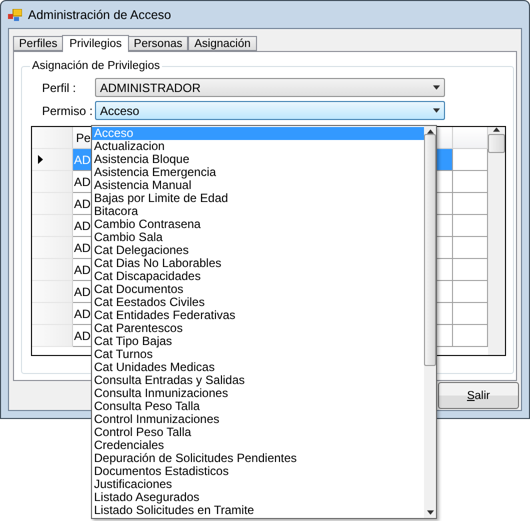 The width and height of the screenshot is (530, 521). What do you see at coordinates (258, 406) in the screenshot?
I see `list-option: Consulta Peso Talla` at bounding box center [258, 406].